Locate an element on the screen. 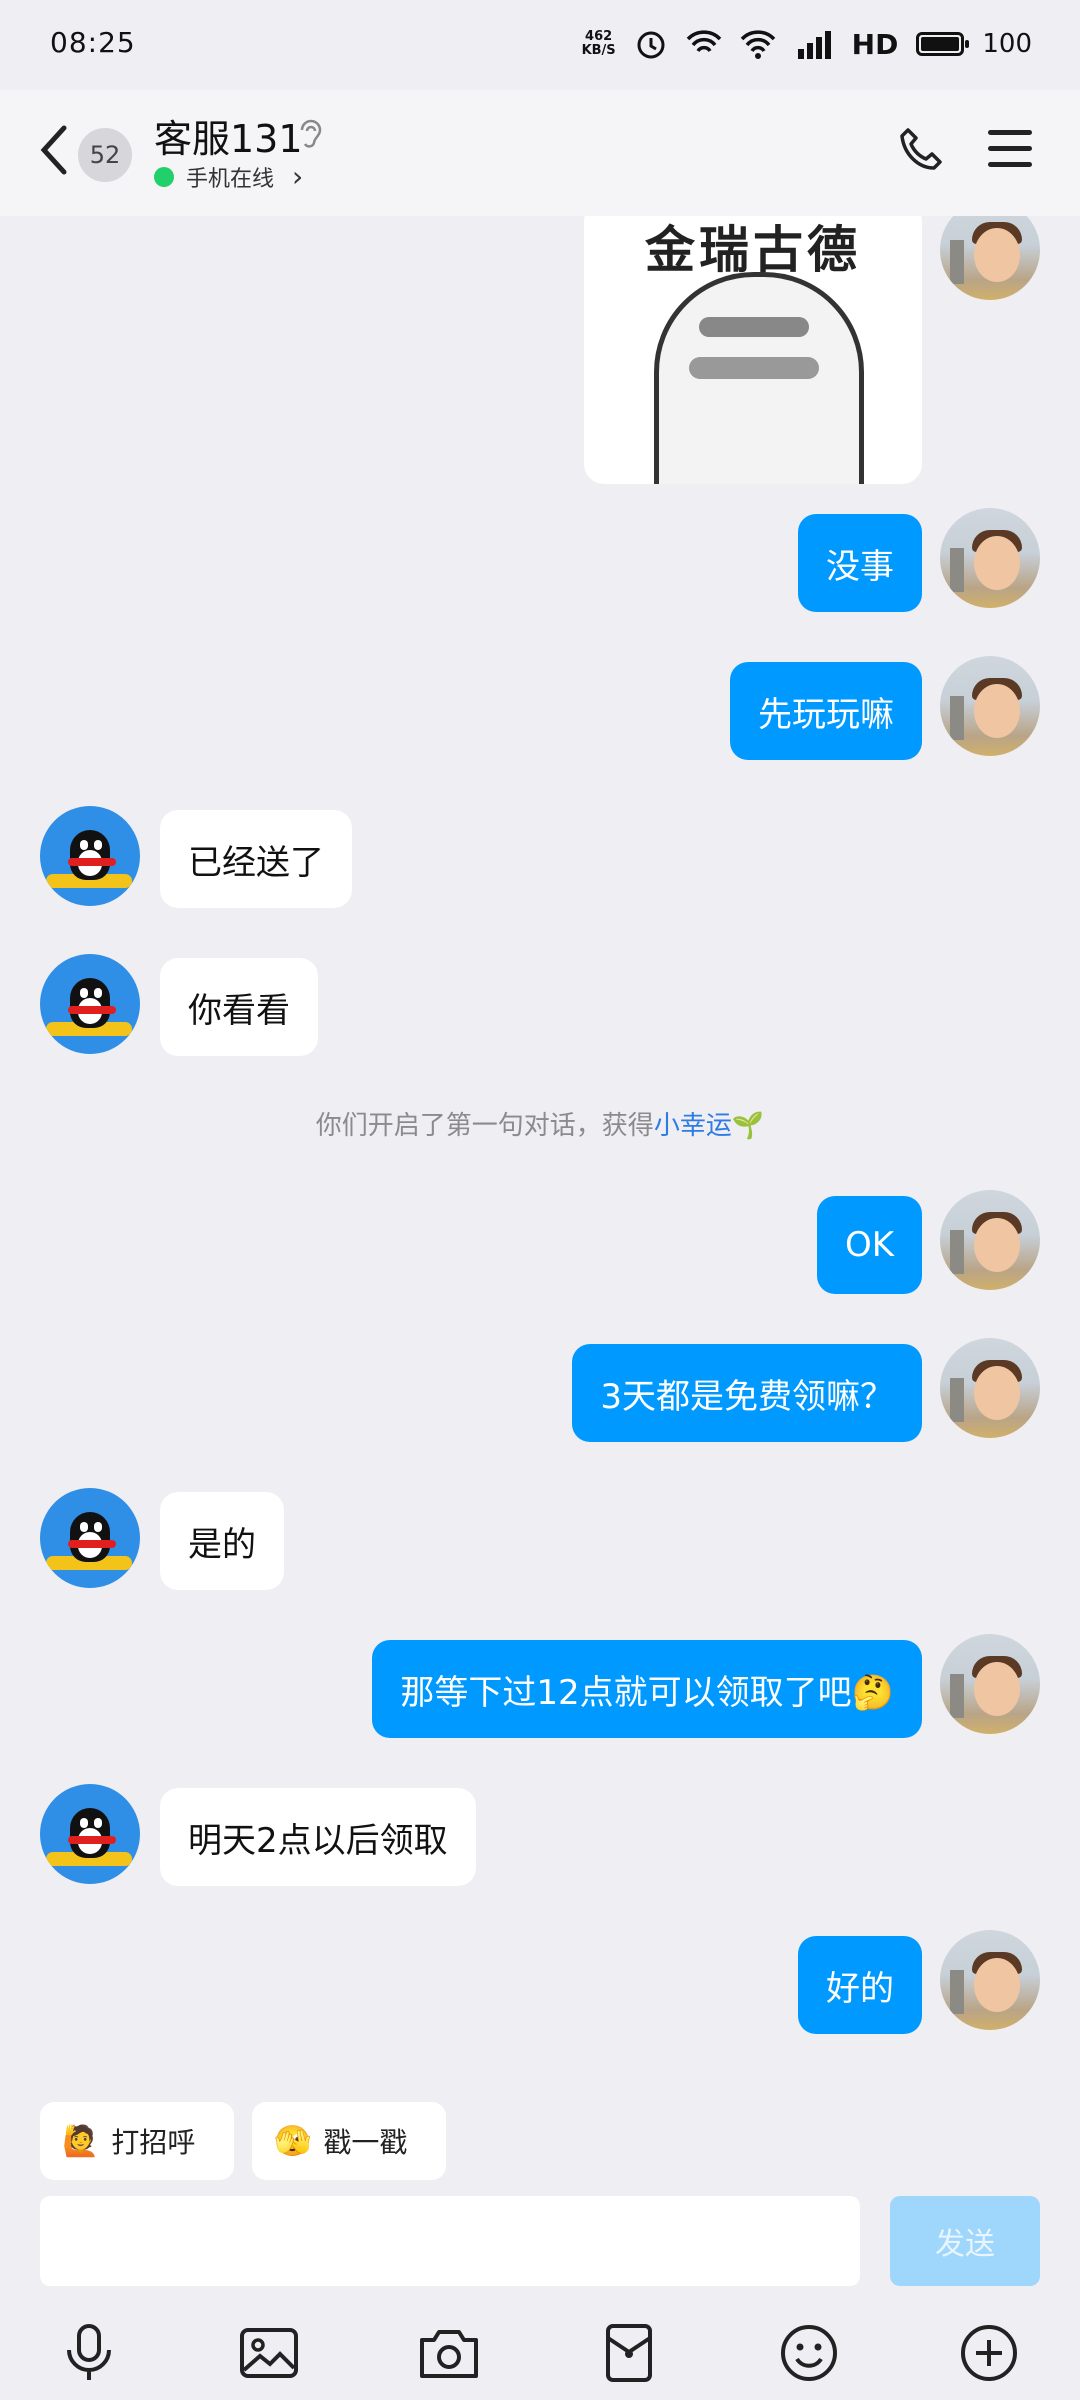 This screenshot has height=2400, width=1080. quick-reply-label: 戳一戳 is located at coordinates (365, 2142).